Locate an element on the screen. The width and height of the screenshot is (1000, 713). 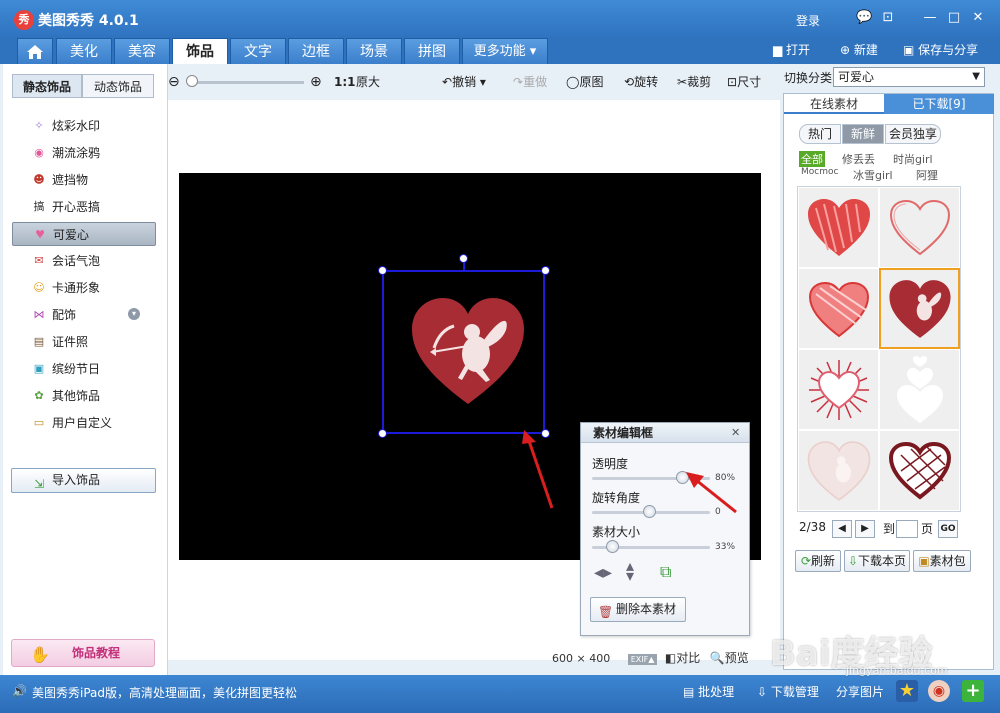
tab-text: 文字 is located at coordinates (258, 51).